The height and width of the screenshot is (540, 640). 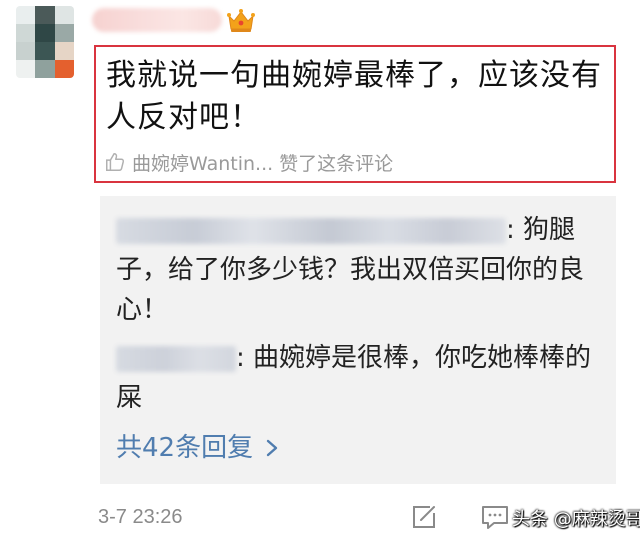 What do you see at coordinates (140, 517) in the screenshot?
I see `timestamp: 3-7 23:26` at bounding box center [140, 517].